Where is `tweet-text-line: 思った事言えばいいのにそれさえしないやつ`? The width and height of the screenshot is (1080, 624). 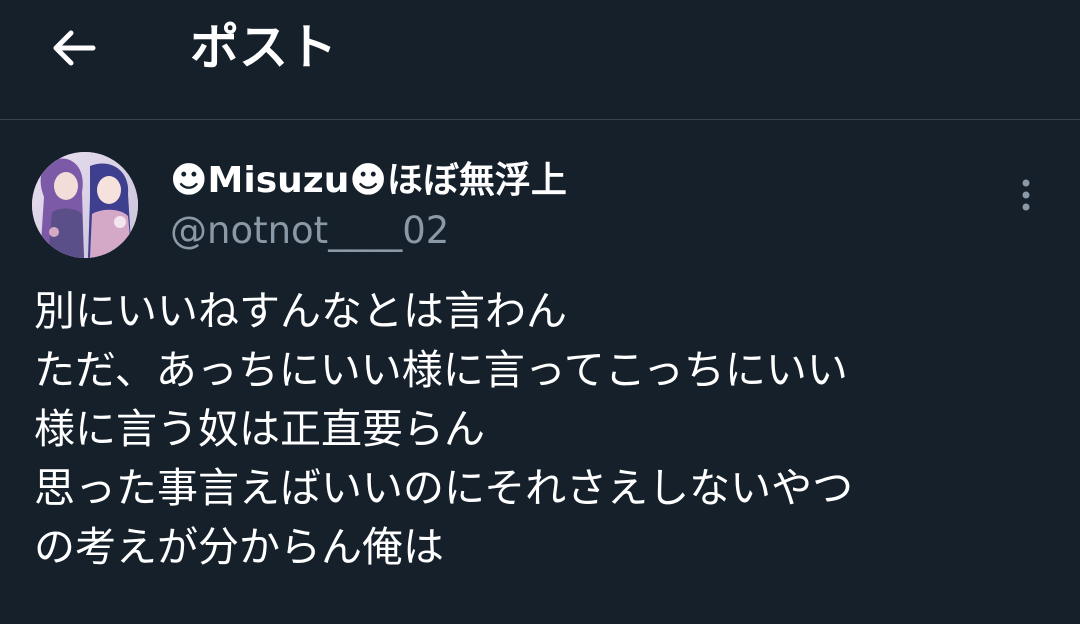 tweet-text-line: 思った事言えばいいのにそれさえしないやつ is located at coordinates (444, 488).